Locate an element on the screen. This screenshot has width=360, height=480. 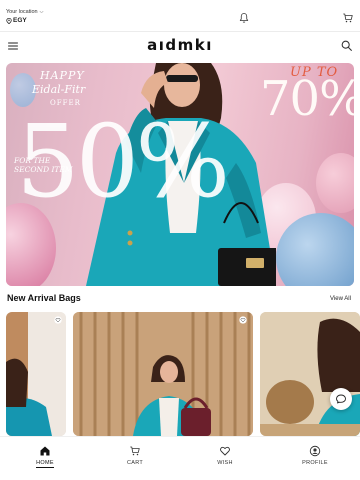
profile-icon is located at coordinates (315, 451).